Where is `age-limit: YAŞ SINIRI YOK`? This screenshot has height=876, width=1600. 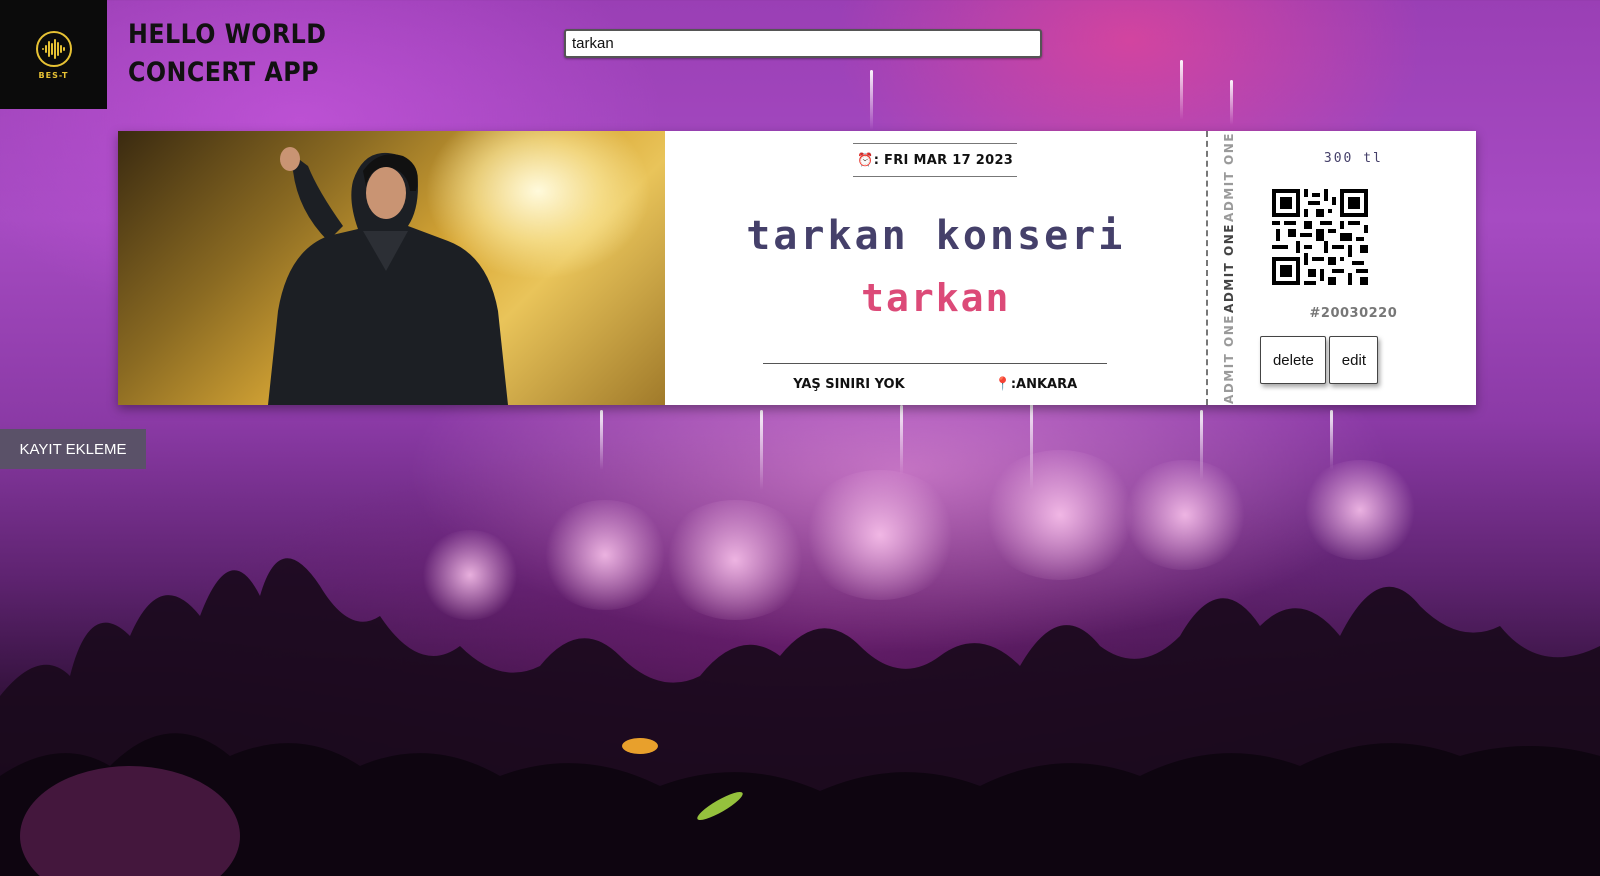
age-limit: YAŞ SINIRI YOK is located at coordinates (849, 384).